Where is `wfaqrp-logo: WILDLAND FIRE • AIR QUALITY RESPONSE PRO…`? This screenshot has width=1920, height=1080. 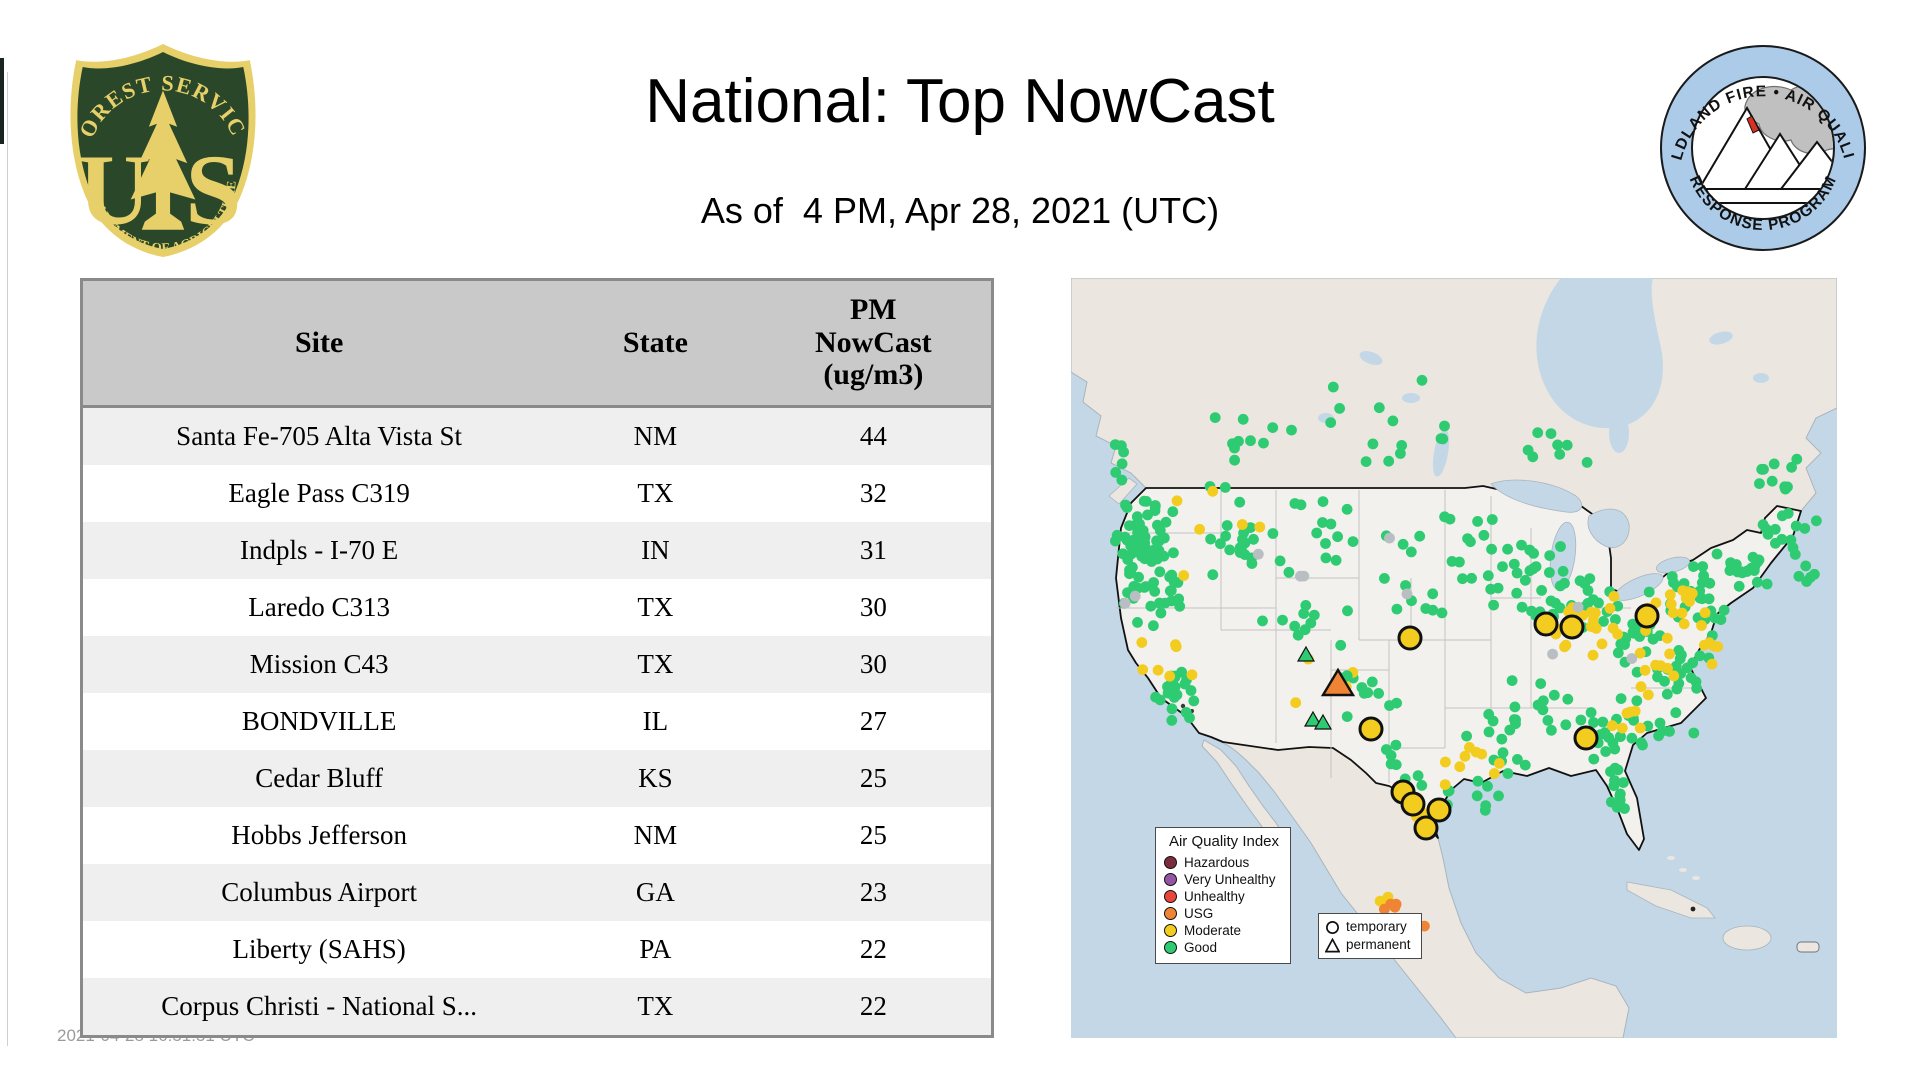 wfaqrp-logo: WILDLAND FIRE • AIR QUALITY RESPONSE PRO… is located at coordinates (1761, 146).